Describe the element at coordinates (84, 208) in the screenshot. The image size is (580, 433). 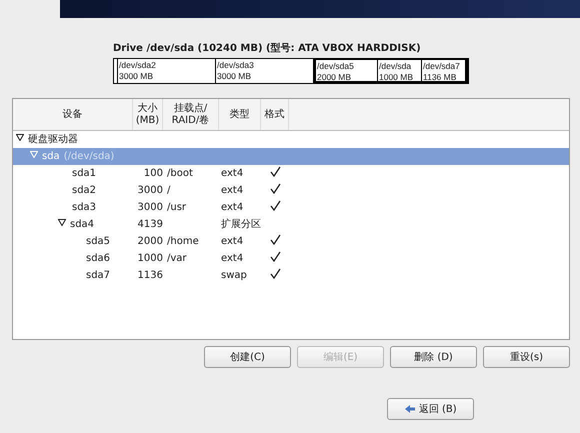
I see `device-name: sda3` at that location.